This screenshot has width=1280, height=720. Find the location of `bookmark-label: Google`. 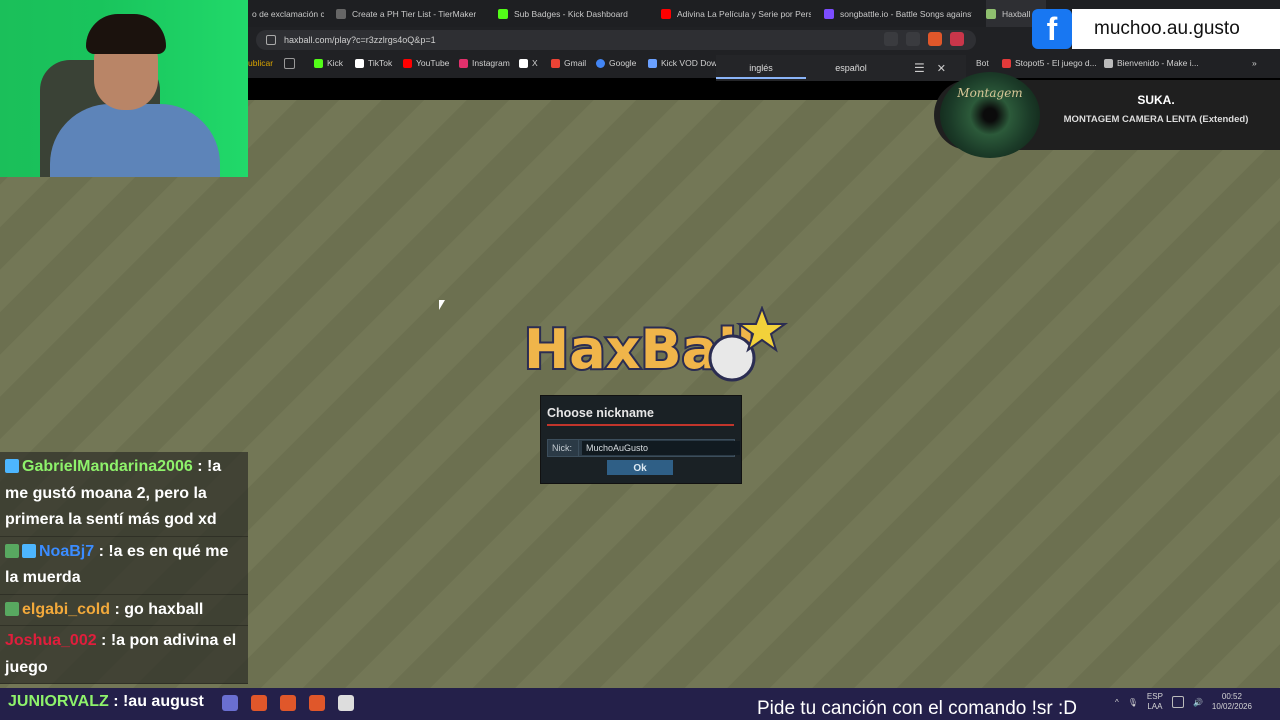

bookmark-label: Google is located at coordinates (623, 63).